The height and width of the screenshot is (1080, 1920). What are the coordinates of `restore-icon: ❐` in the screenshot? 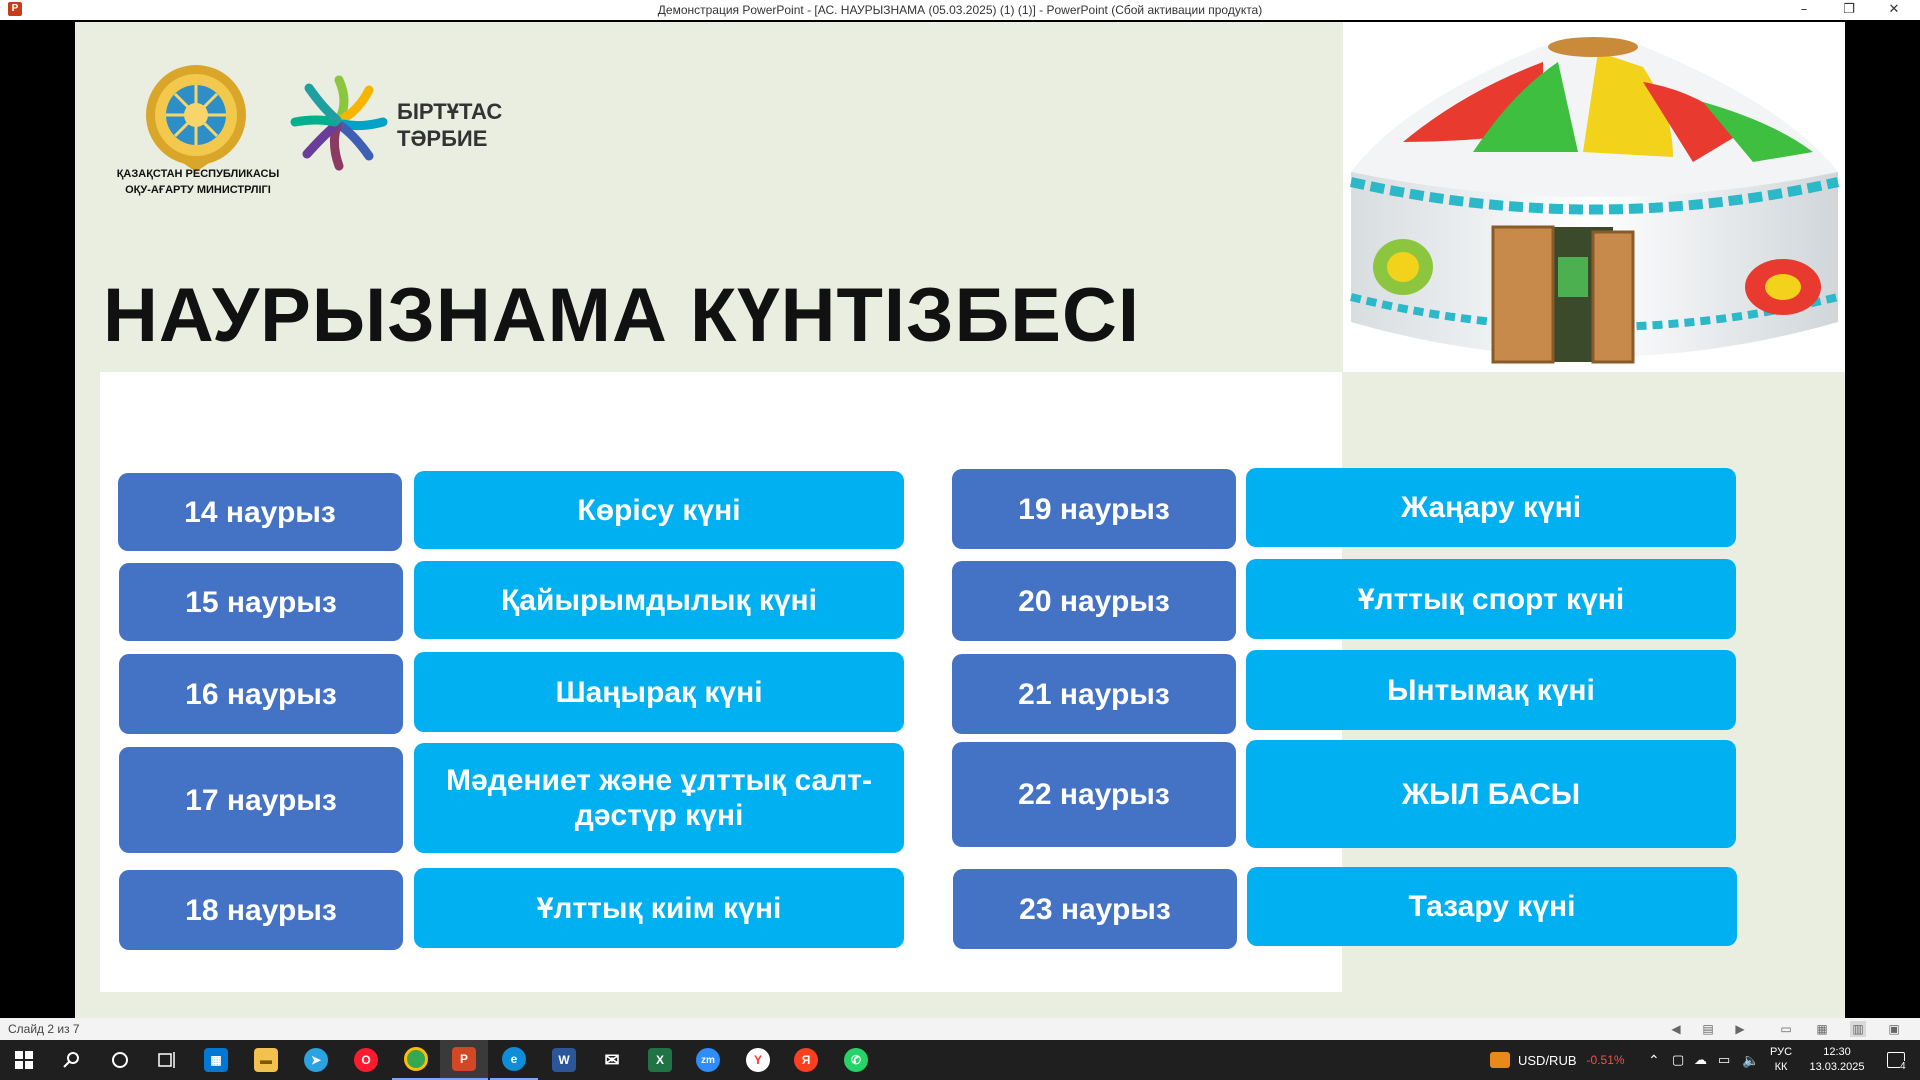 It's located at (1849, 10).